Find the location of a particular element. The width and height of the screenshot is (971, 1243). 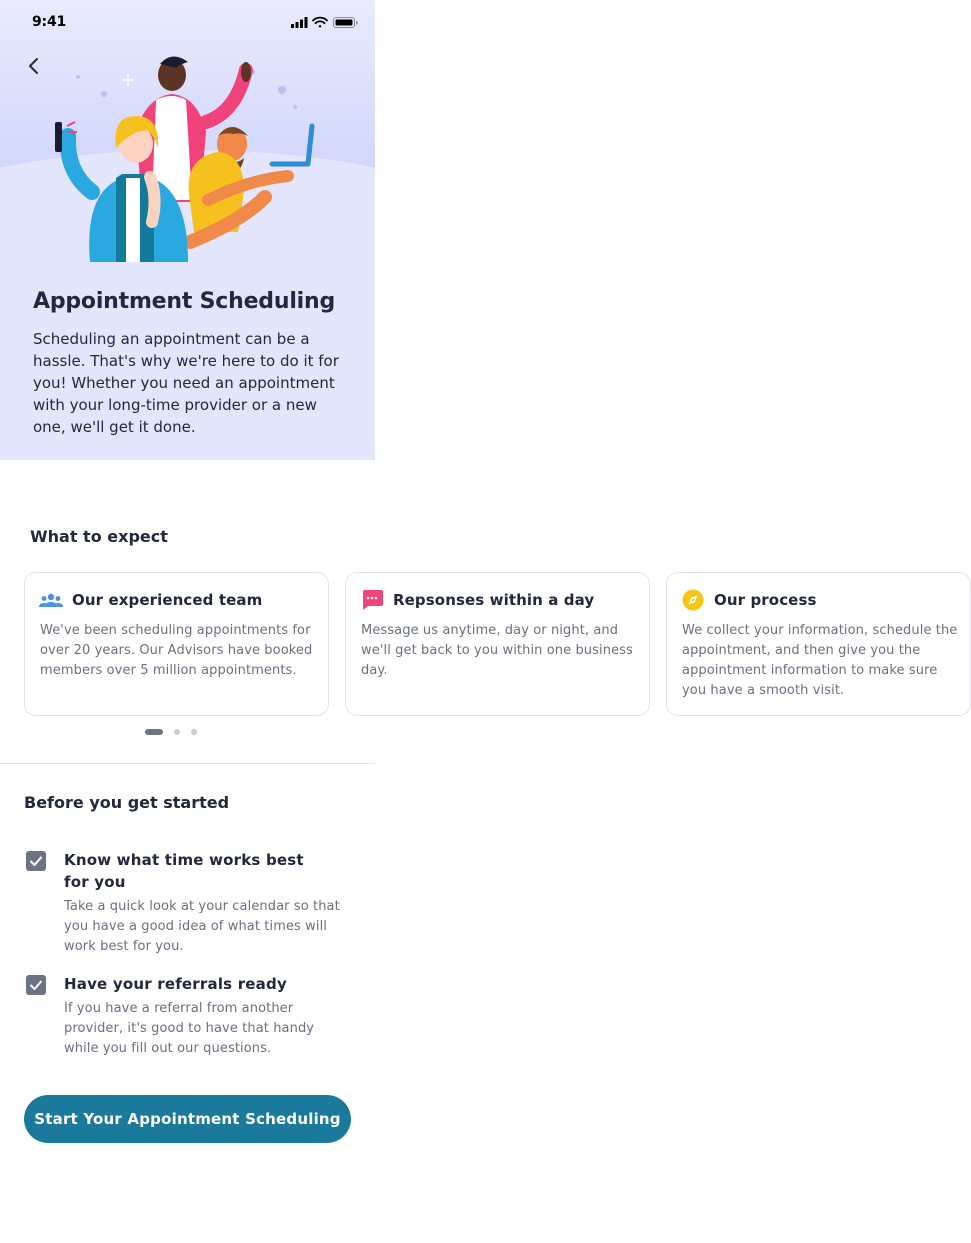

checklist-title: Know what time works best for you is located at coordinates (184, 871).